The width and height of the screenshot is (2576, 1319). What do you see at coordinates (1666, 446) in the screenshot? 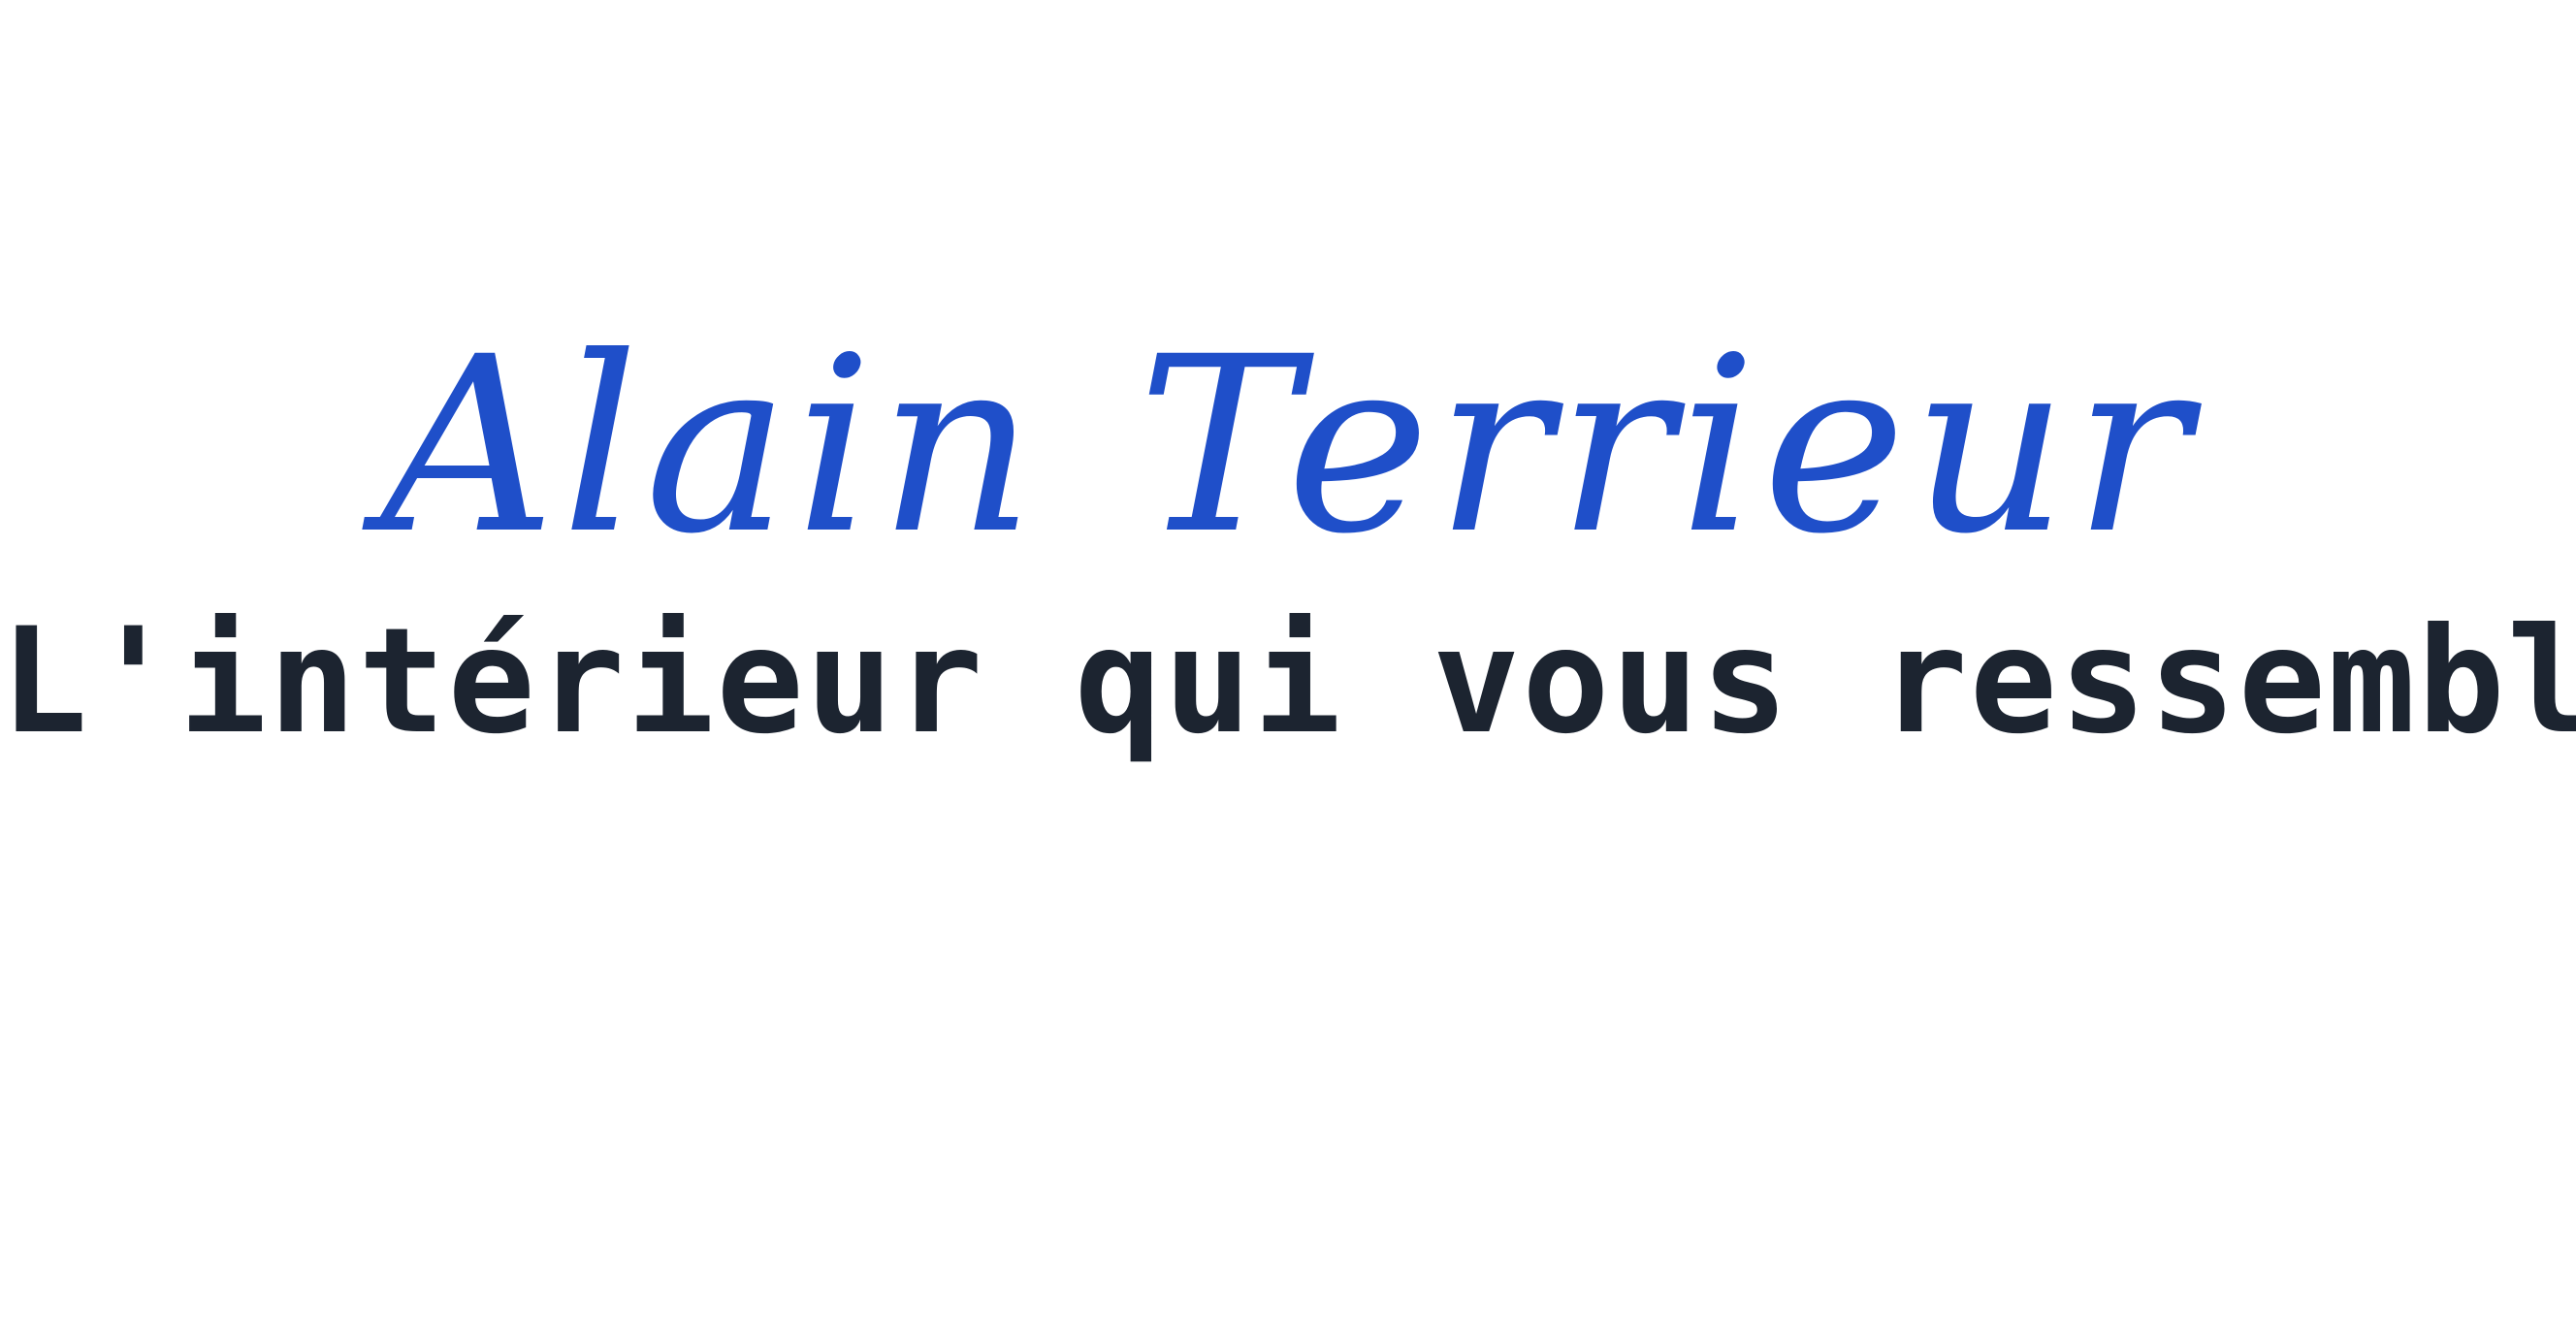
I see `brand-last-name: Terrieur` at bounding box center [1666, 446].